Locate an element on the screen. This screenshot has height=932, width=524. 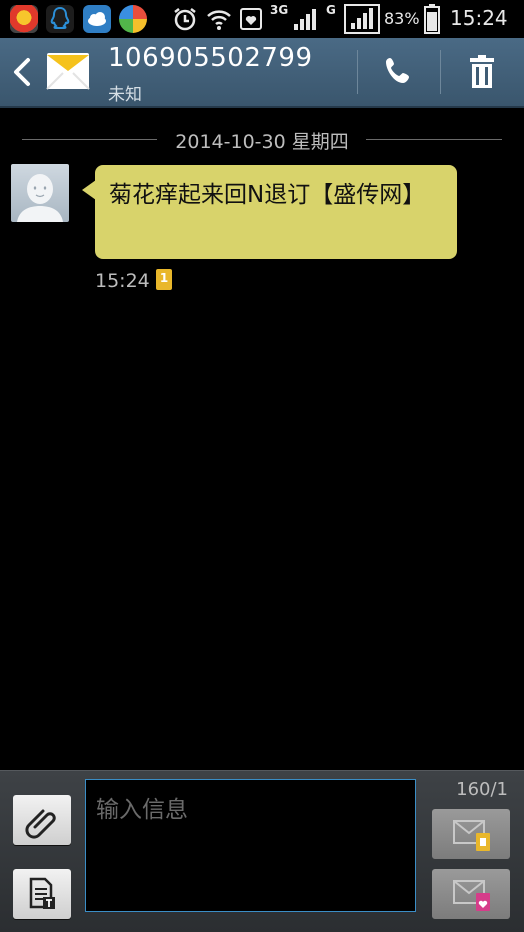
back-arrow-icon is located at coordinates (22, 72).